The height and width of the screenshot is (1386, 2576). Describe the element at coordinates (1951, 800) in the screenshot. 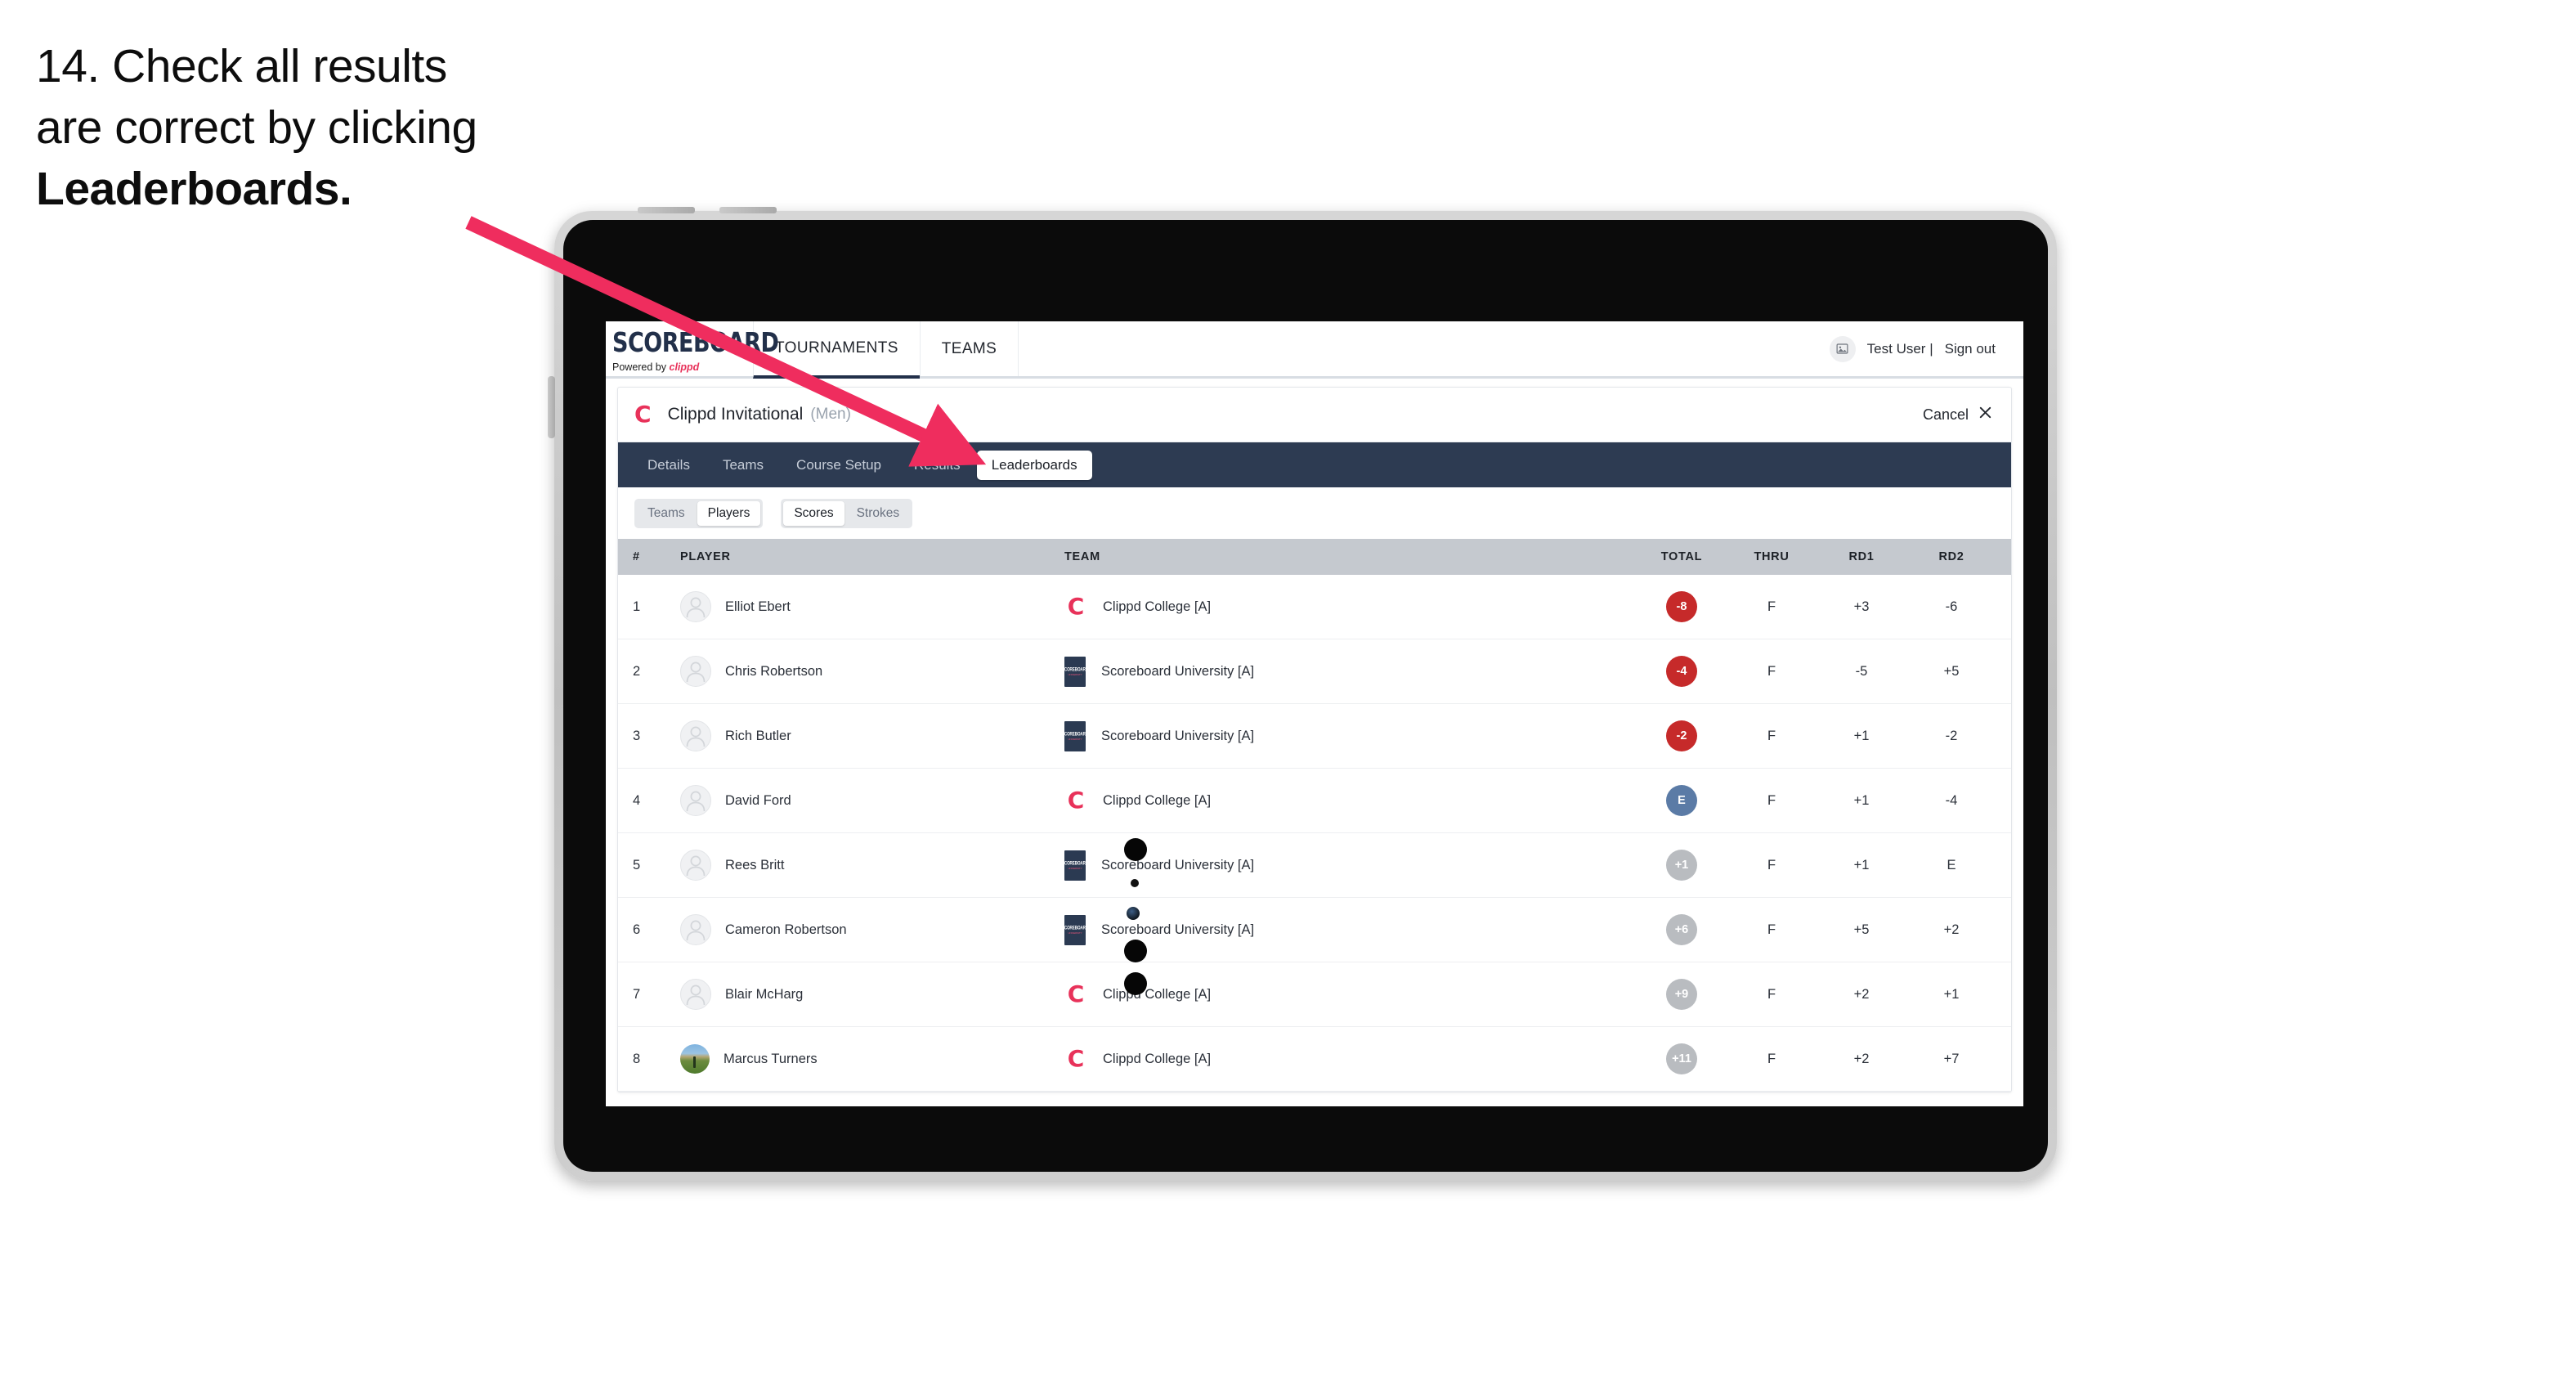

I see `cell-rd2: -4` at that location.